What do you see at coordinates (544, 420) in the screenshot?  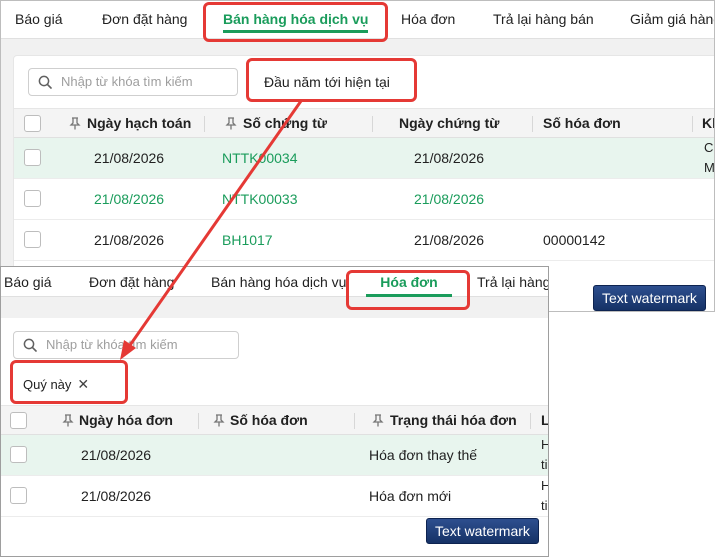 I see `column-header-loai: L` at bounding box center [544, 420].